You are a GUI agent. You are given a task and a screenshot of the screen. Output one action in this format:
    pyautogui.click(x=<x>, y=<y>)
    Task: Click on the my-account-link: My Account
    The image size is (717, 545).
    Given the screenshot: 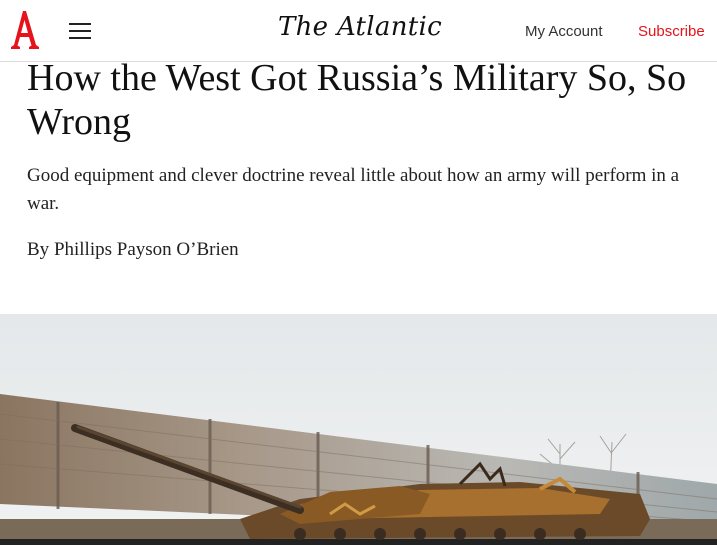 What is the action you would take?
    pyautogui.click(x=564, y=31)
    